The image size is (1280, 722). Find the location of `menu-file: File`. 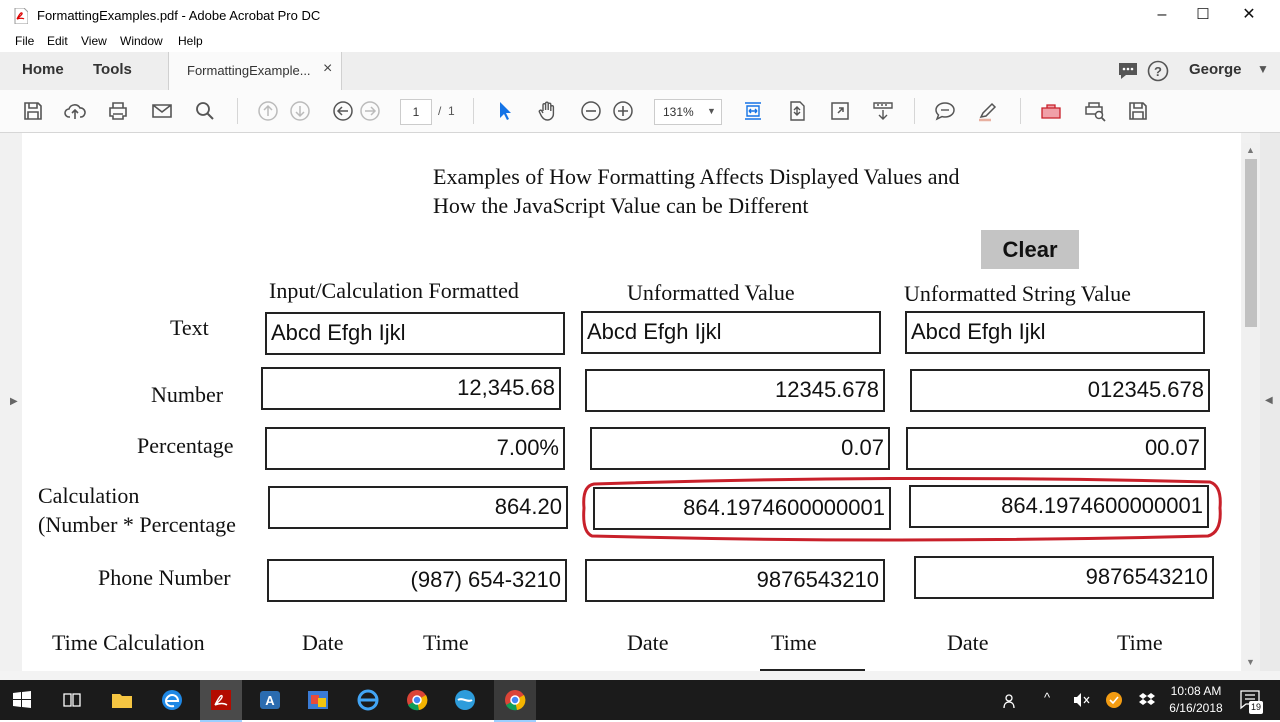

menu-file: File is located at coordinates (24, 41).